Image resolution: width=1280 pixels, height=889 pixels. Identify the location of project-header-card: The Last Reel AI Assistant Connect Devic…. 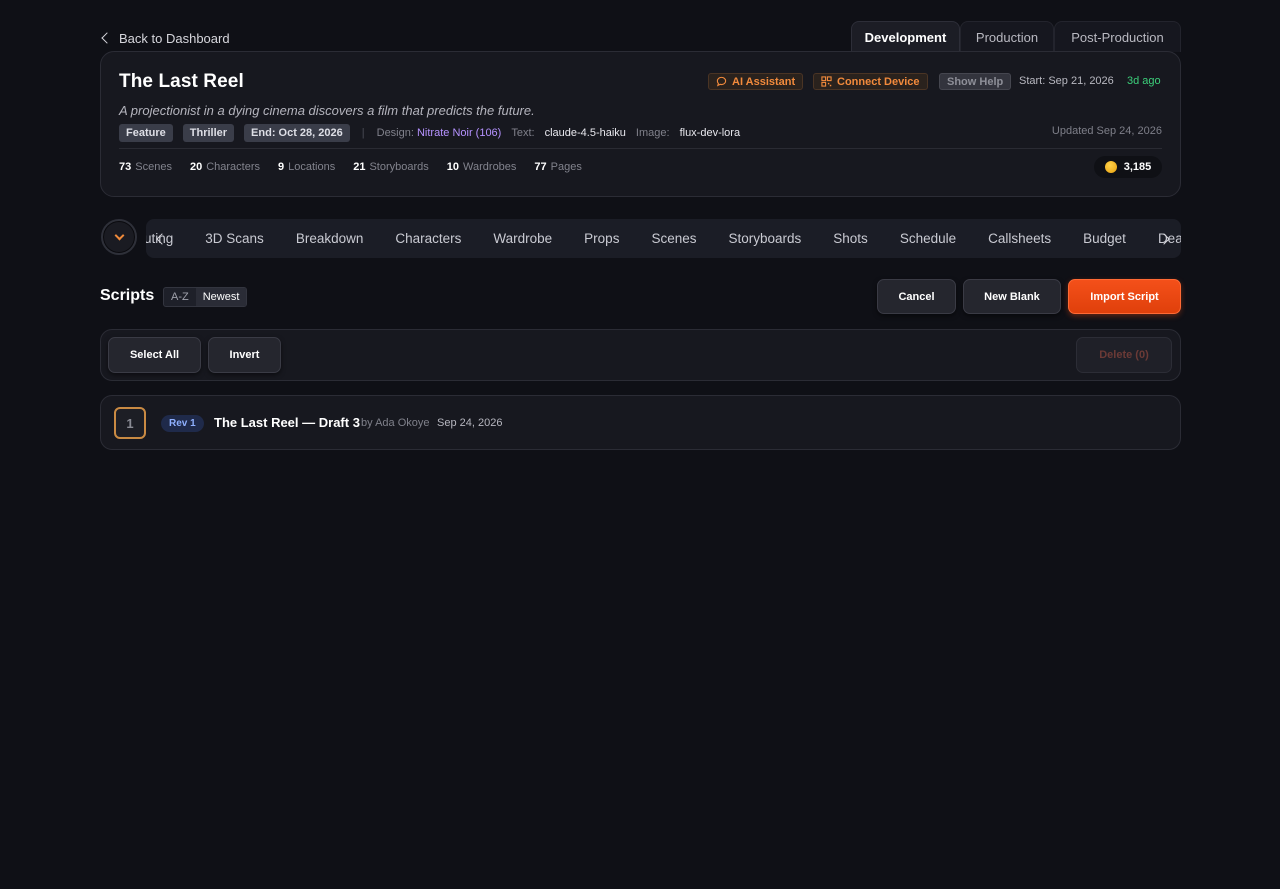
(640, 124).